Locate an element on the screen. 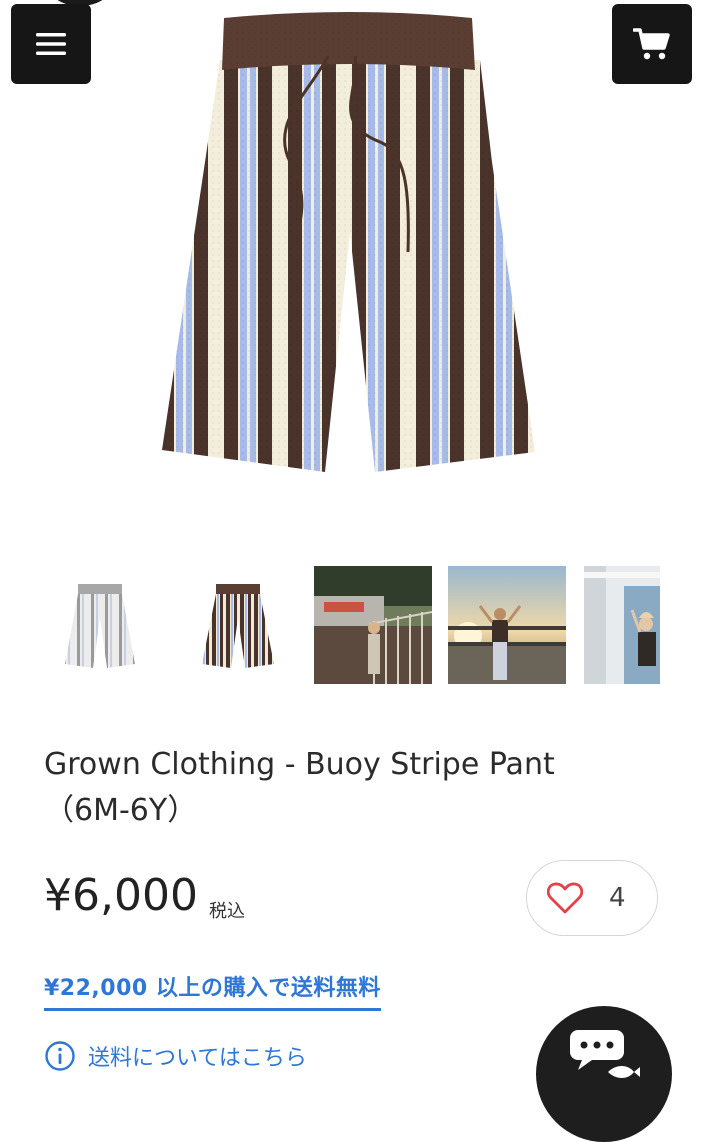 The width and height of the screenshot is (704, 1142). chat-icon is located at coordinates (605, 1054).